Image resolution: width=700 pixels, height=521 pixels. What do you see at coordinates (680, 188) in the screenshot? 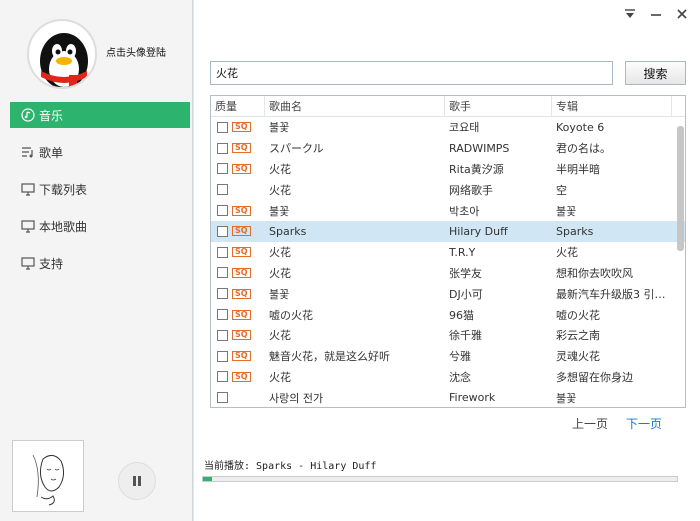
I see `scrollbar-thumb` at bounding box center [680, 188].